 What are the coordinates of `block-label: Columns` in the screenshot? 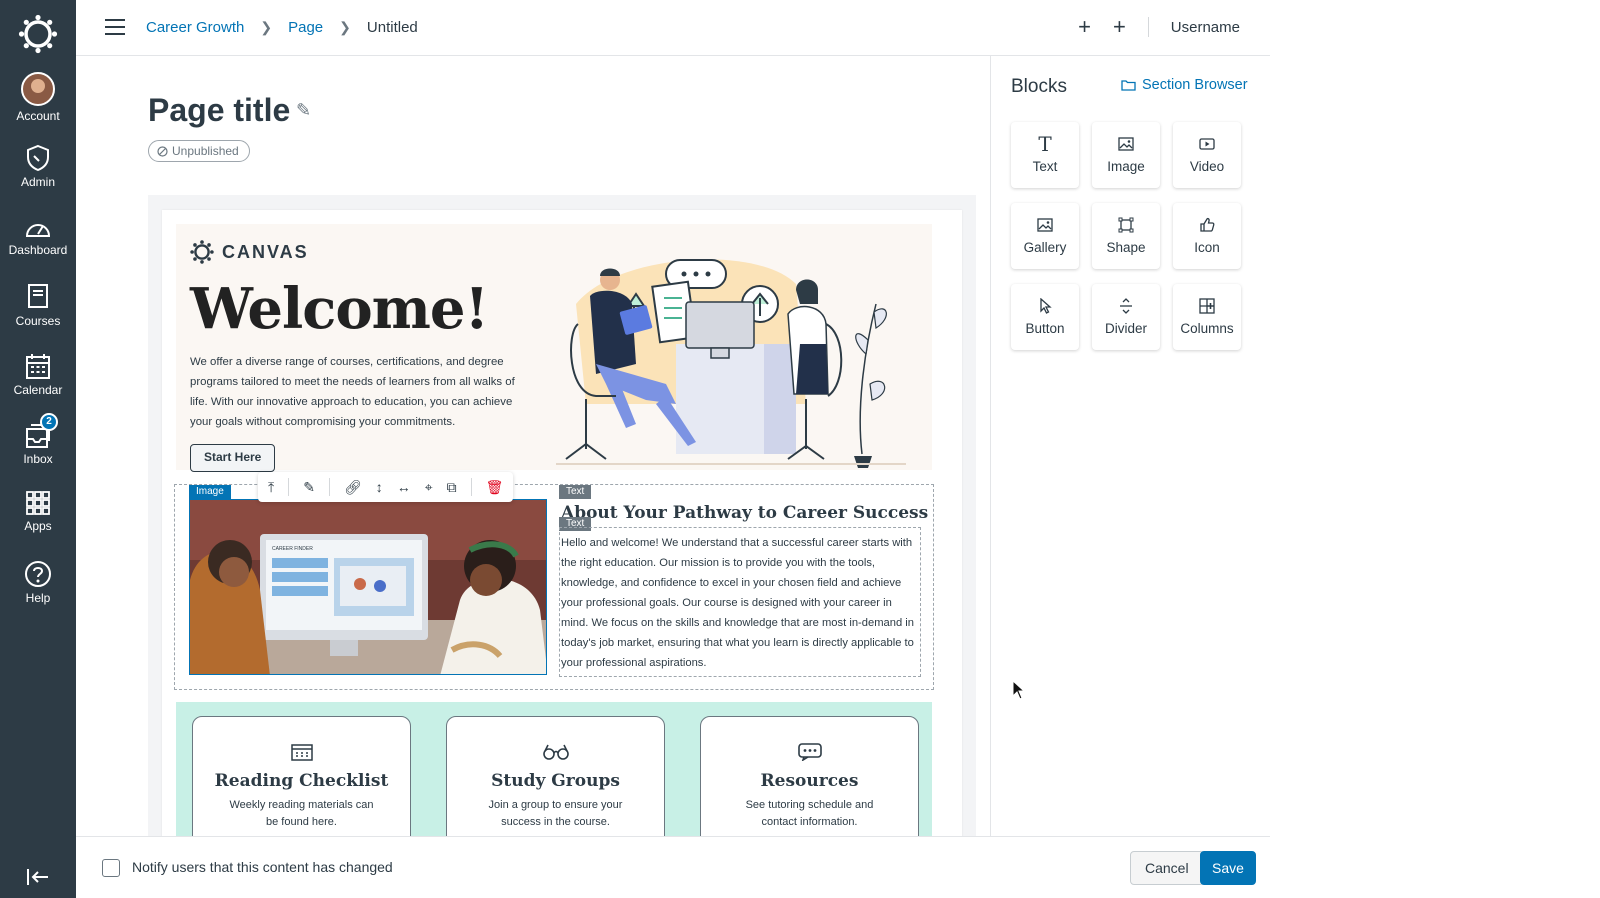 It's located at (1207, 328).